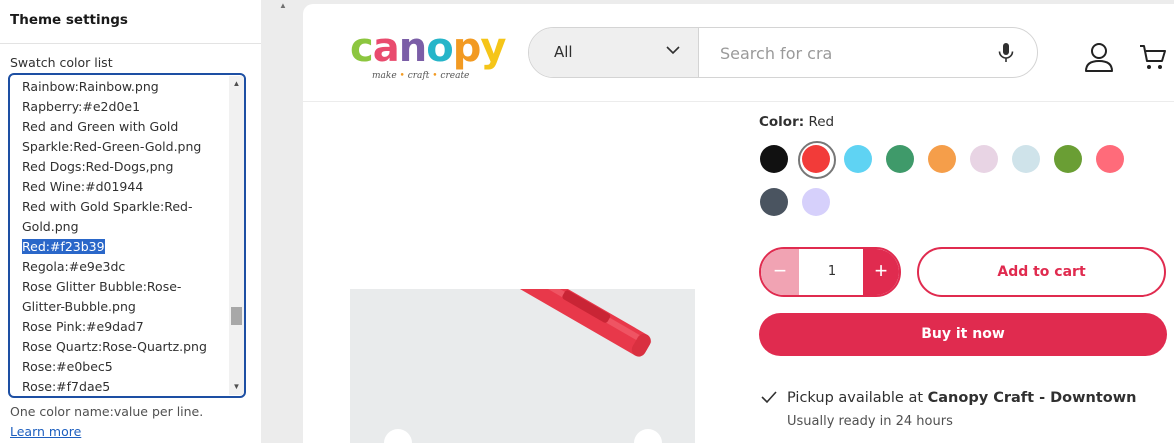 The image size is (1174, 443). Describe the element at coordinates (236, 387) in the screenshot. I see `scroll-down-arrow-icon: ▼` at that location.